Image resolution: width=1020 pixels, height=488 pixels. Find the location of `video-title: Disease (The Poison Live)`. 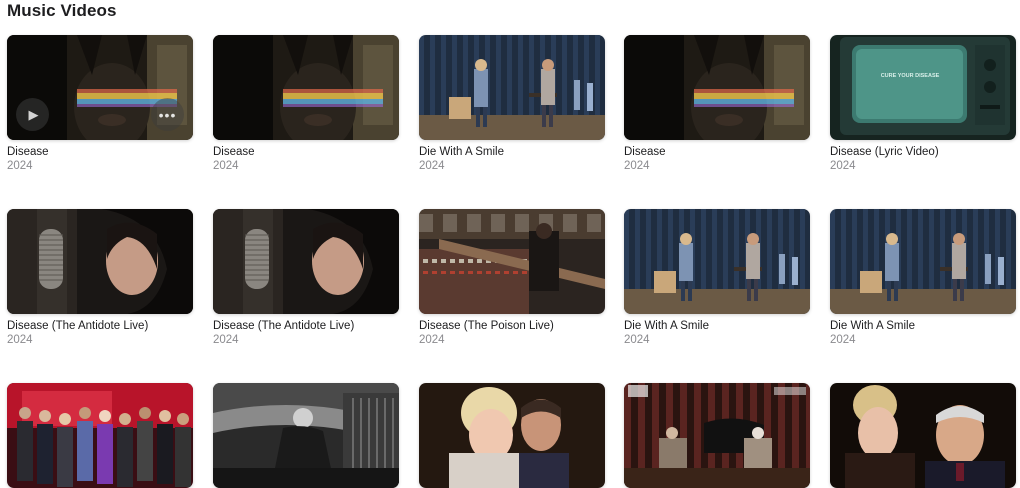

video-title: Disease (The Poison Live) is located at coordinates (512, 326).